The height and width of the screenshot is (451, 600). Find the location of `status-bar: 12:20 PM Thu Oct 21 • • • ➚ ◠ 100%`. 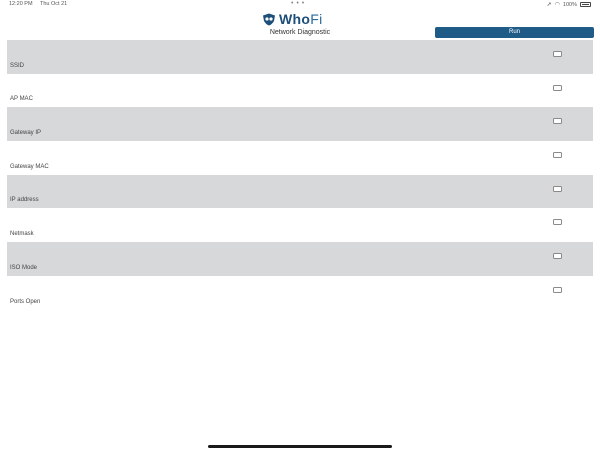

status-bar: 12:20 PM Thu Oct 21 • • • ➚ ◠ 100% is located at coordinates (300, 5).